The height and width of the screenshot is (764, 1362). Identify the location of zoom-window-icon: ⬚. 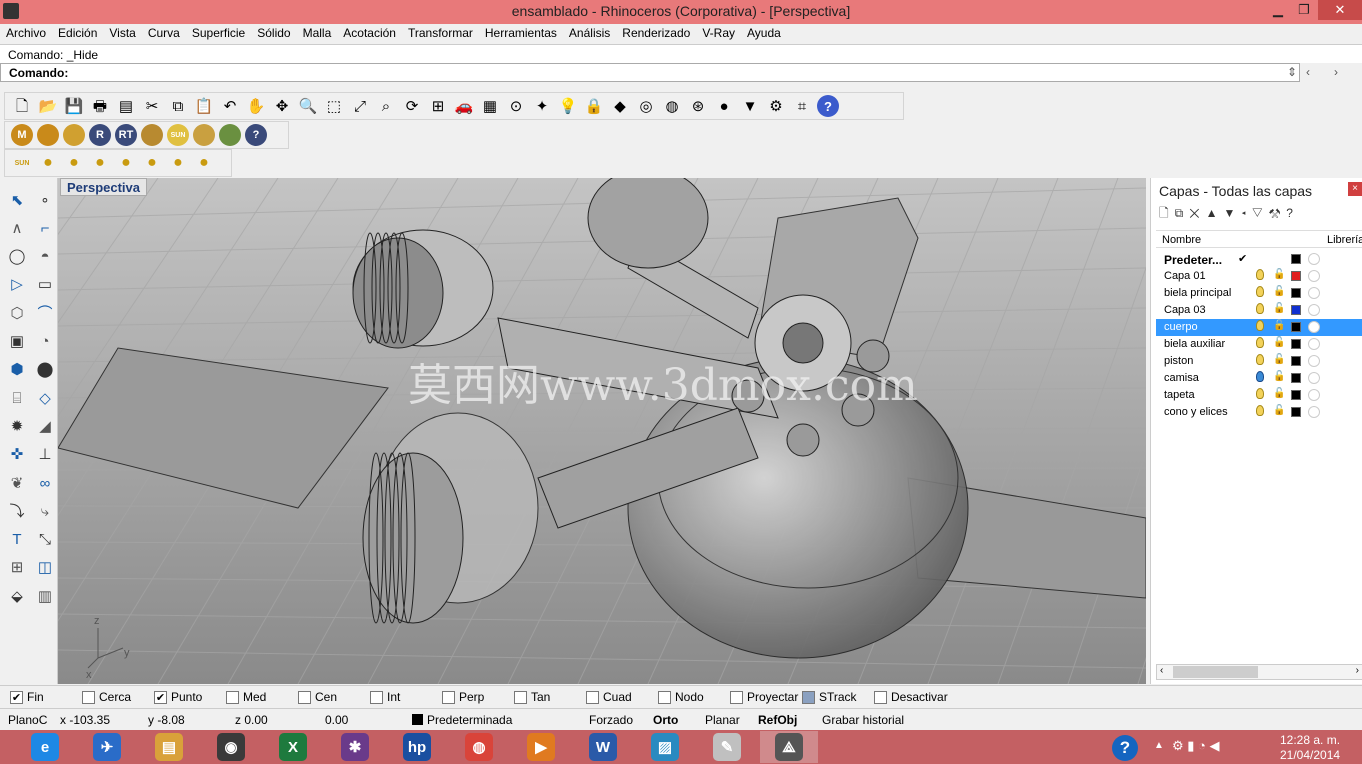
(334, 106).